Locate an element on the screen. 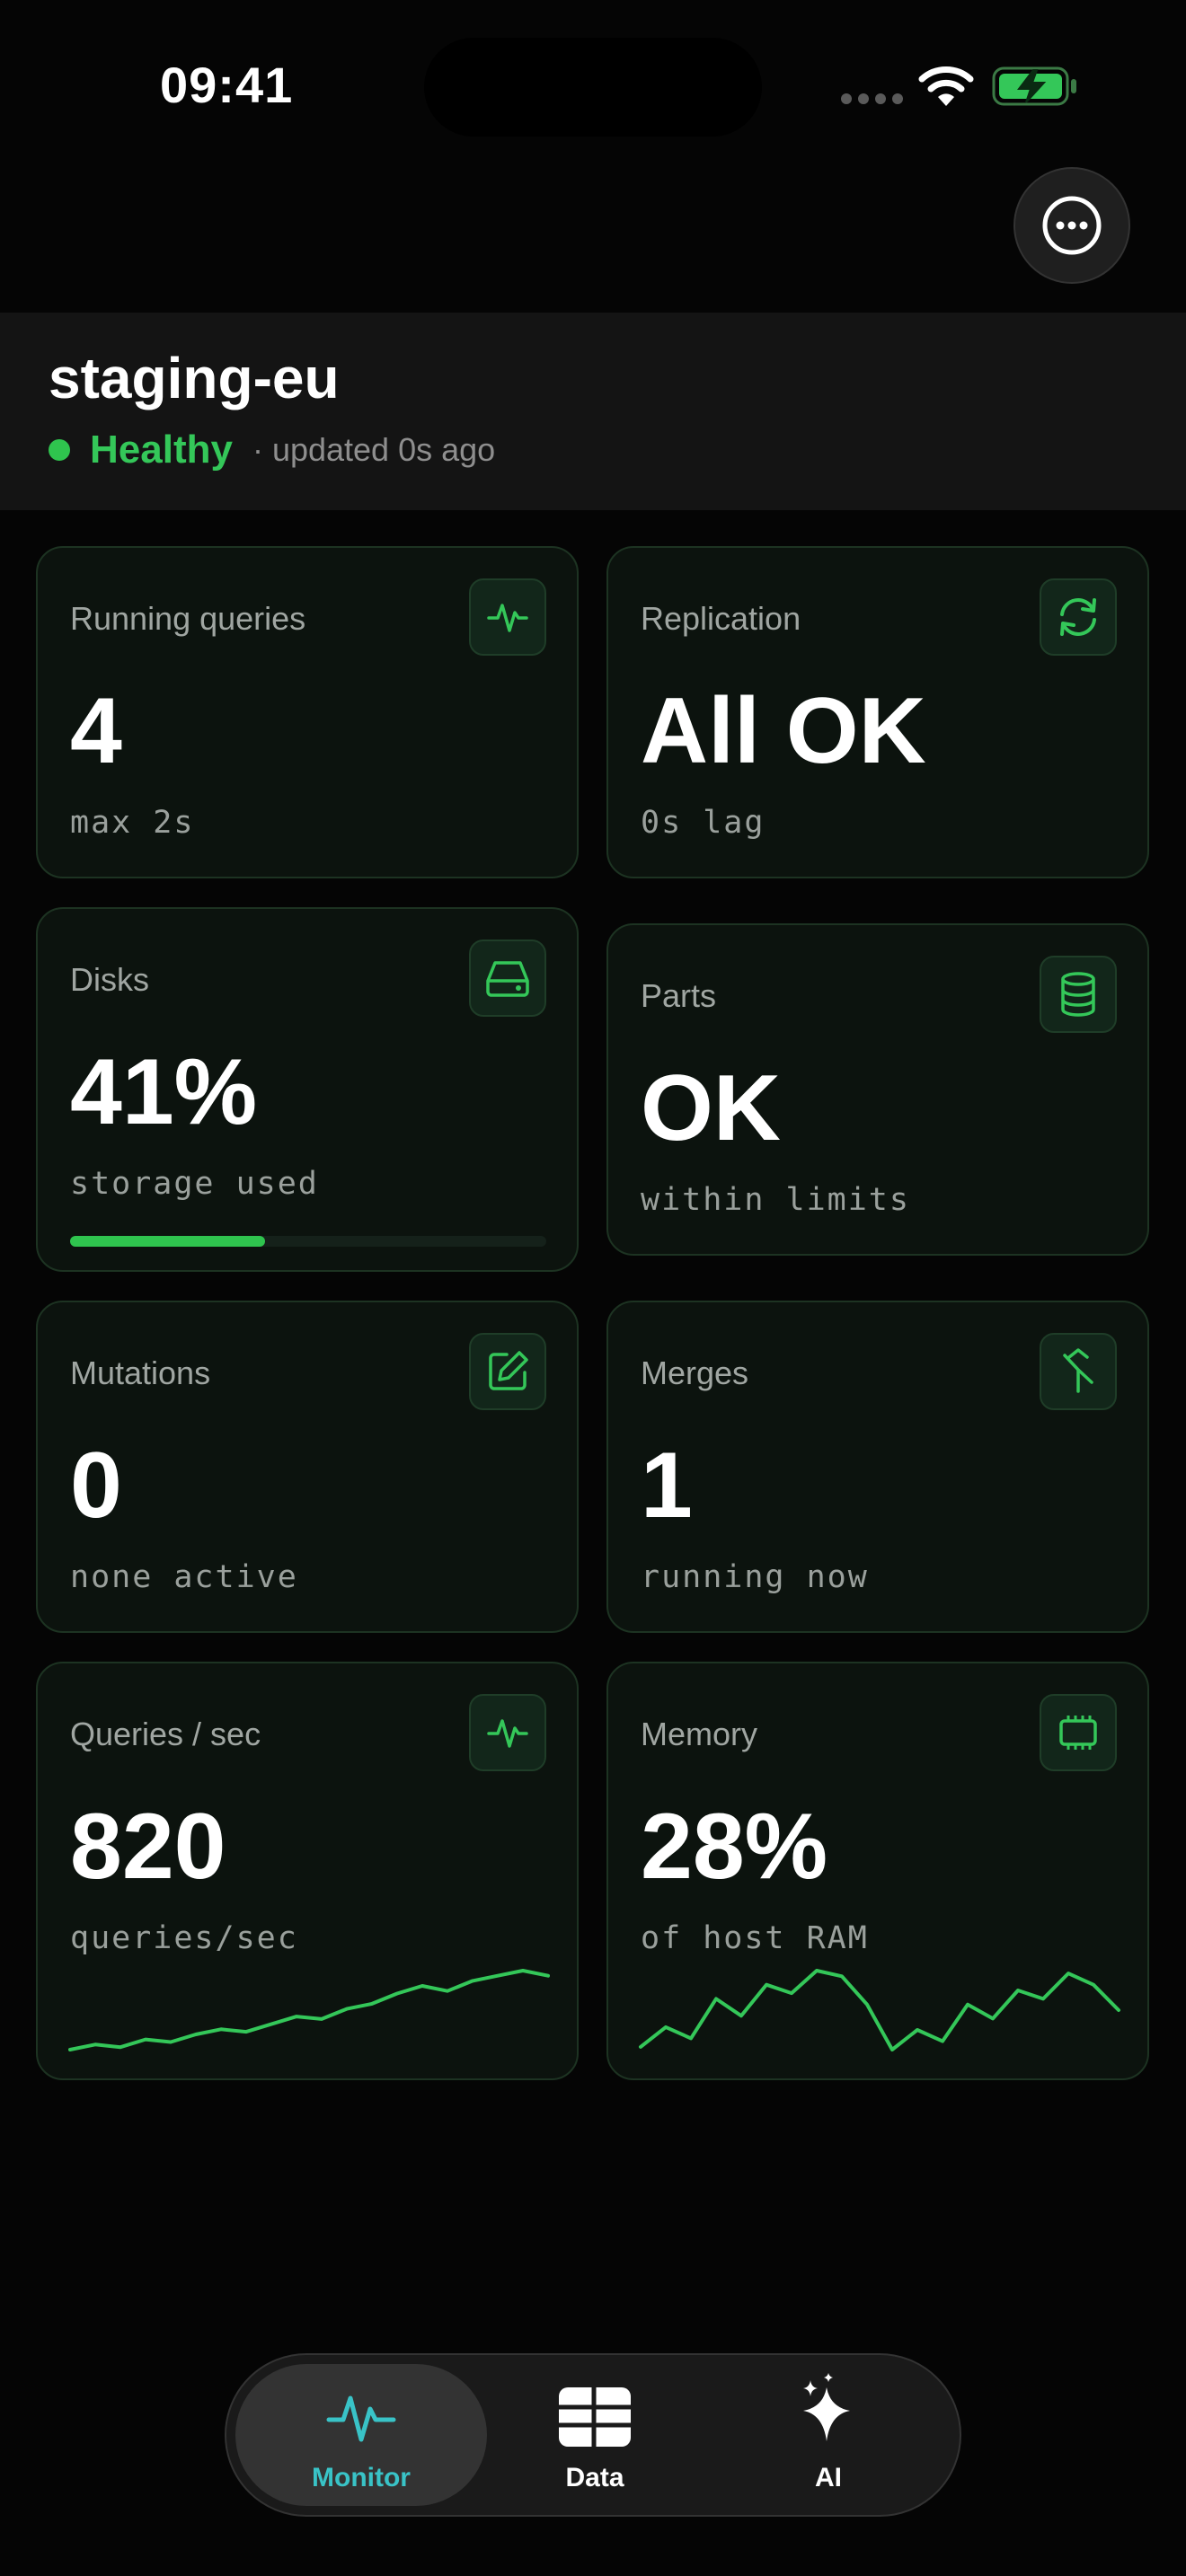  edit-icon is located at coordinates (508, 1371).